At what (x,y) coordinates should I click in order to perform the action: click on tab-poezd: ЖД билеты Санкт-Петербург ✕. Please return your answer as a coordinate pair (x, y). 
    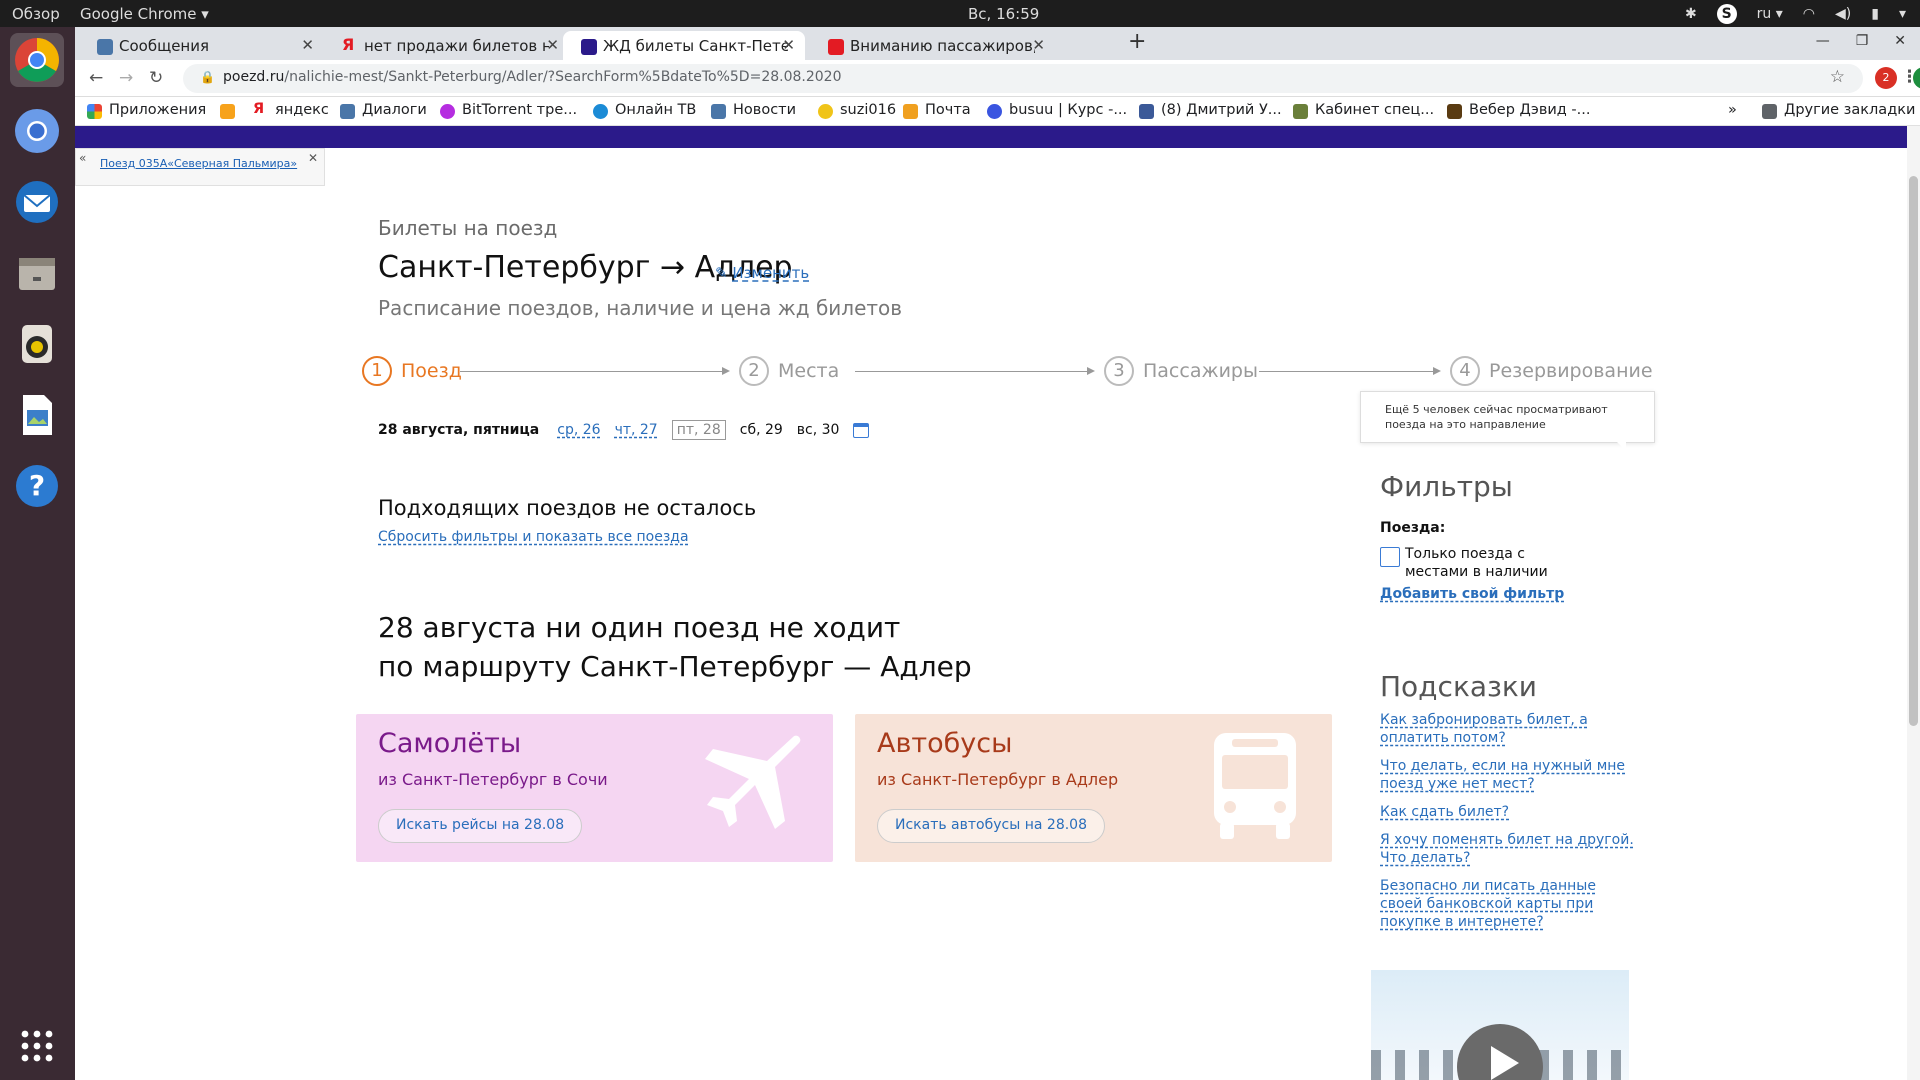
    Looking at the image, I should click on (684, 45).